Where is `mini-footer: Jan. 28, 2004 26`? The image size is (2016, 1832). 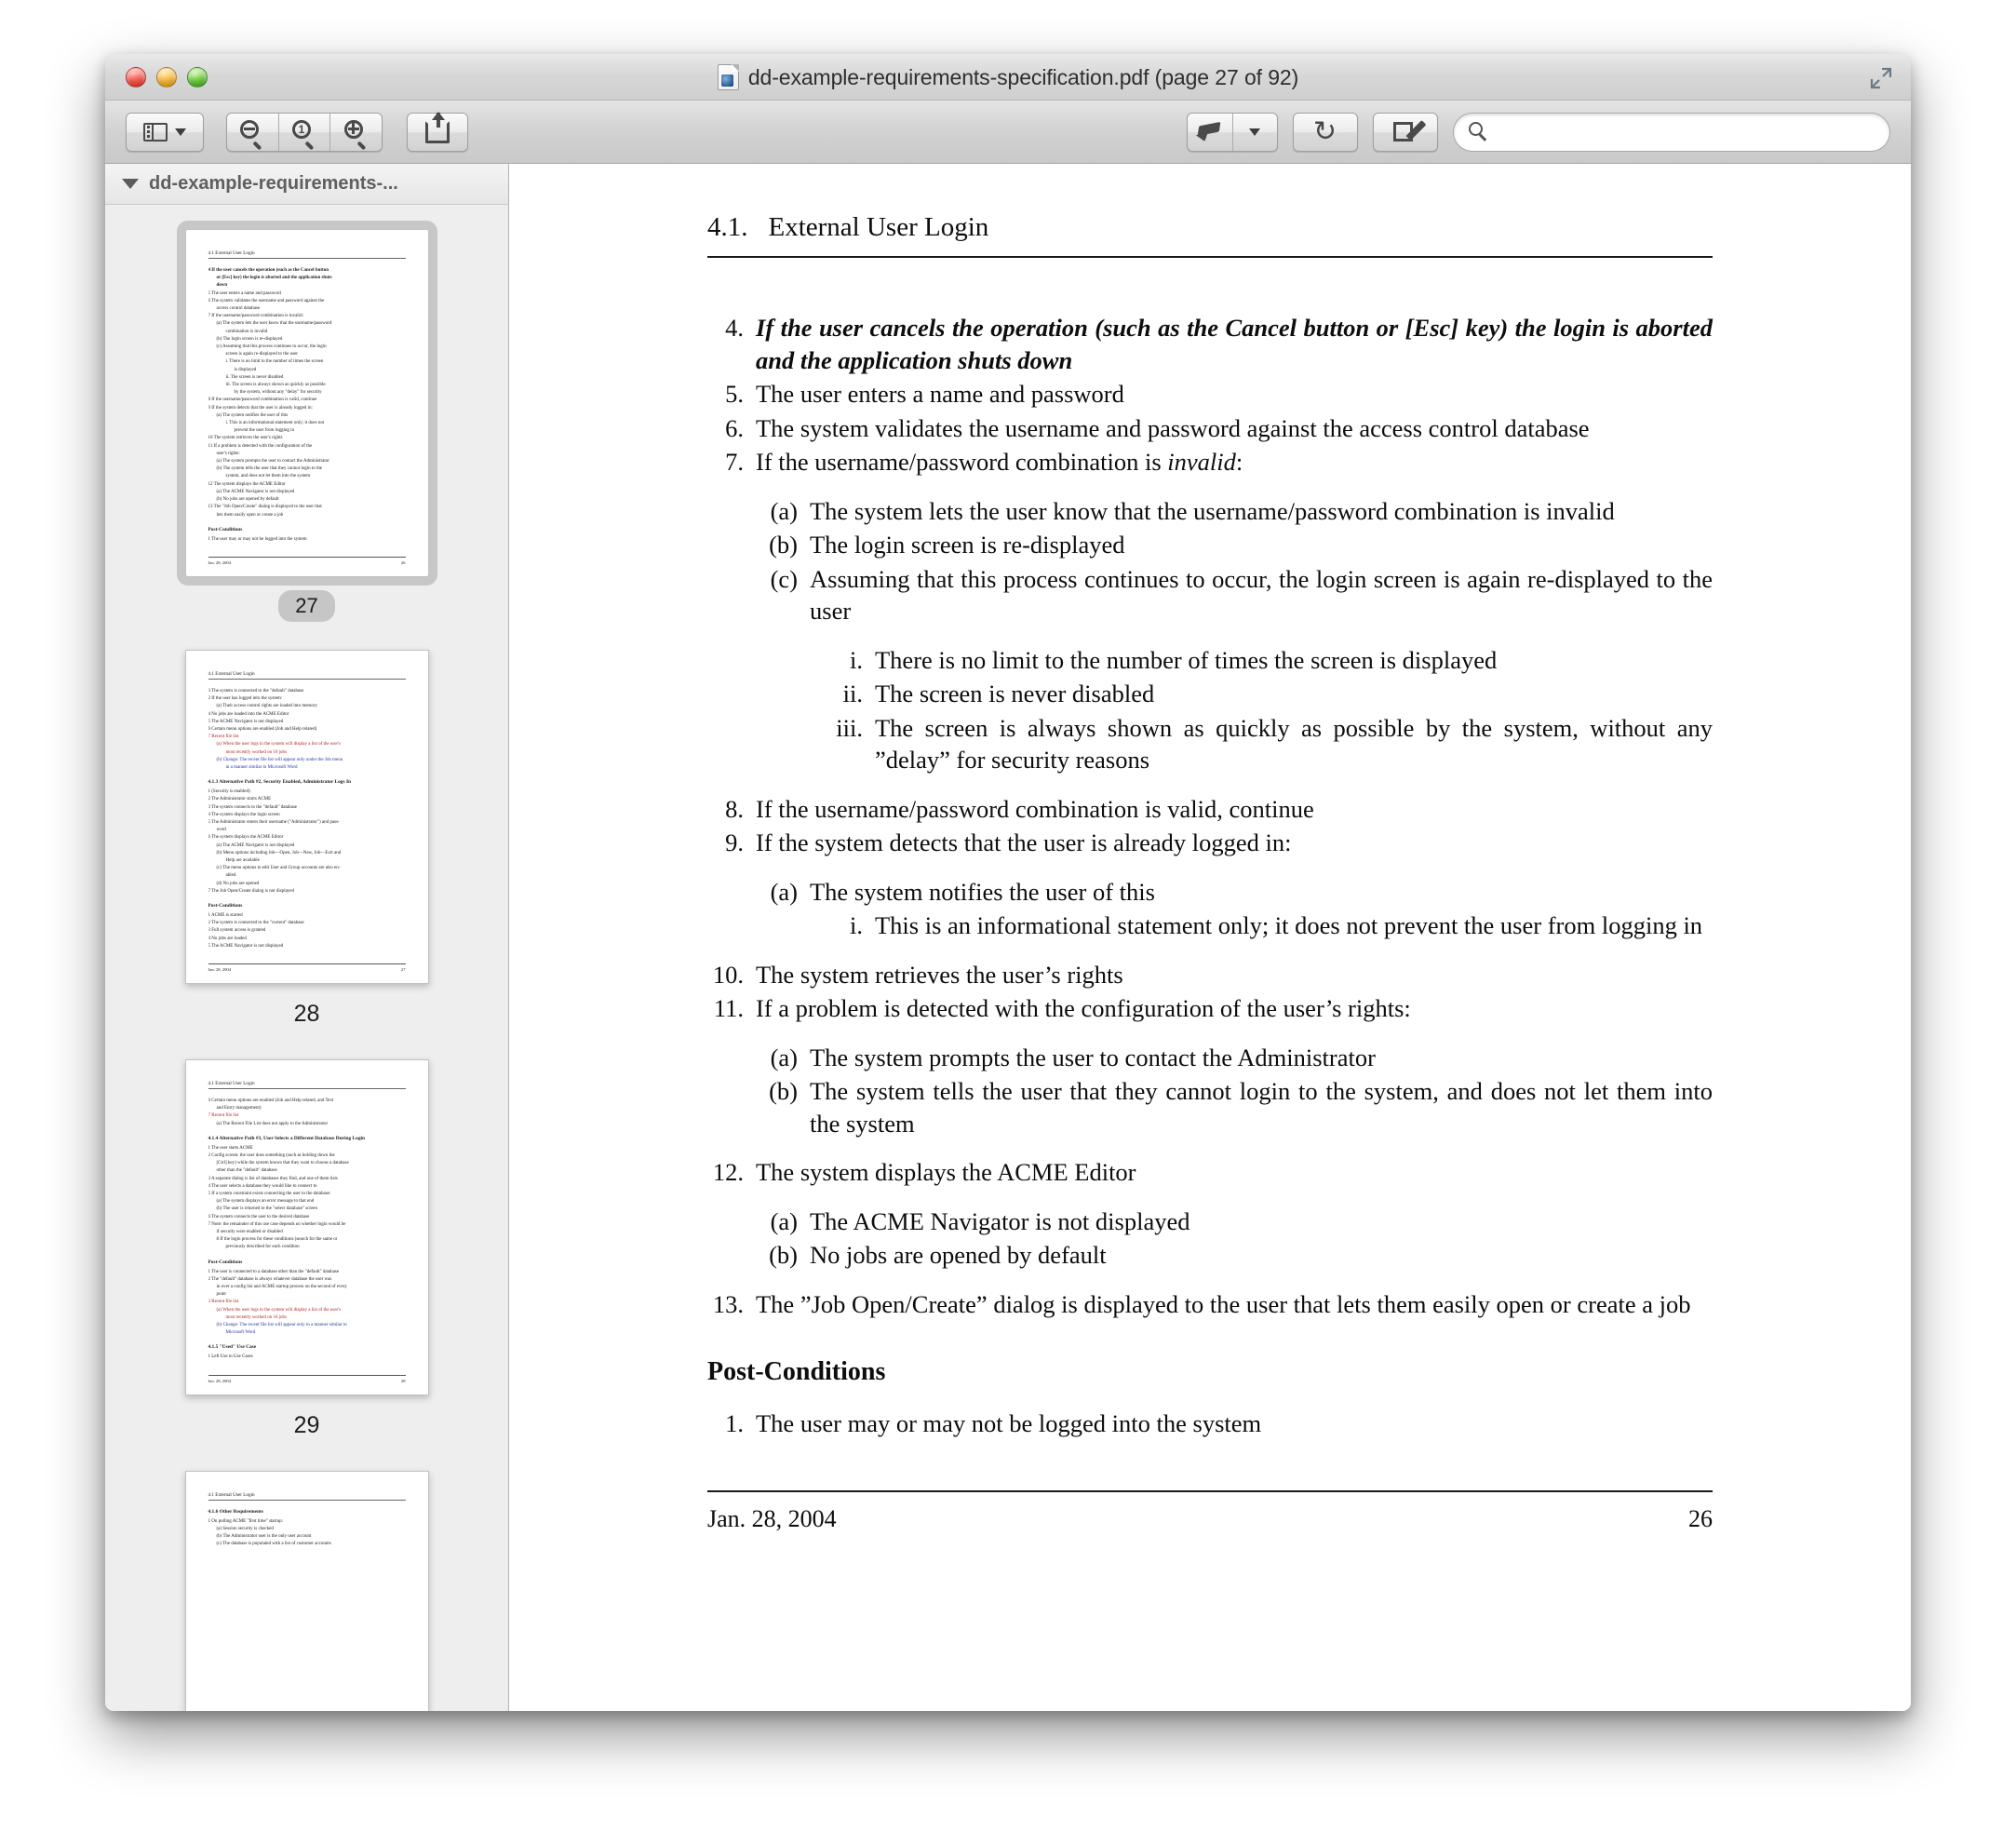
mini-footer: Jan. 28, 2004 26 is located at coordinates (307, 561).